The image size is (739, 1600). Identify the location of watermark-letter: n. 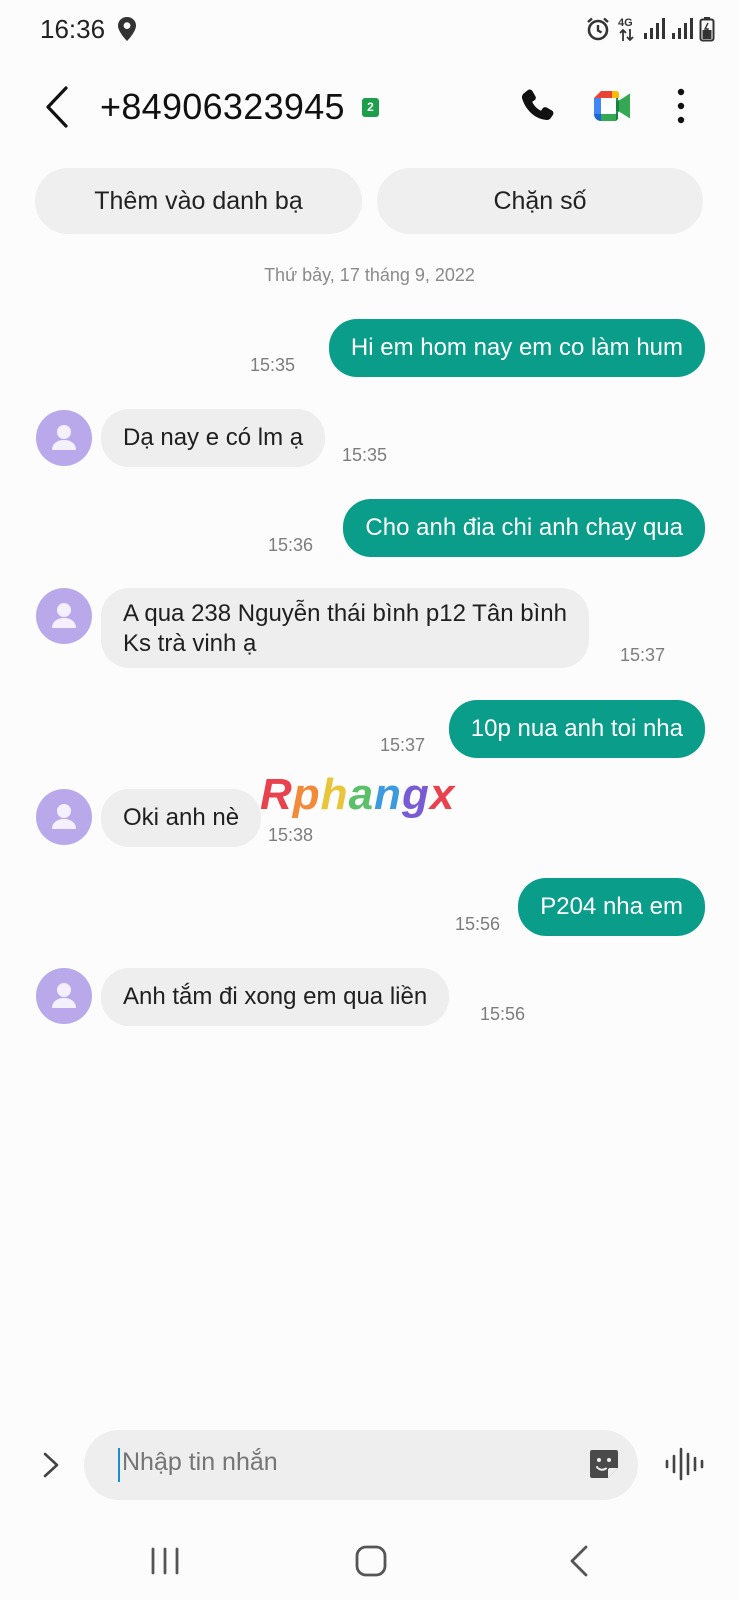
(388, 794).